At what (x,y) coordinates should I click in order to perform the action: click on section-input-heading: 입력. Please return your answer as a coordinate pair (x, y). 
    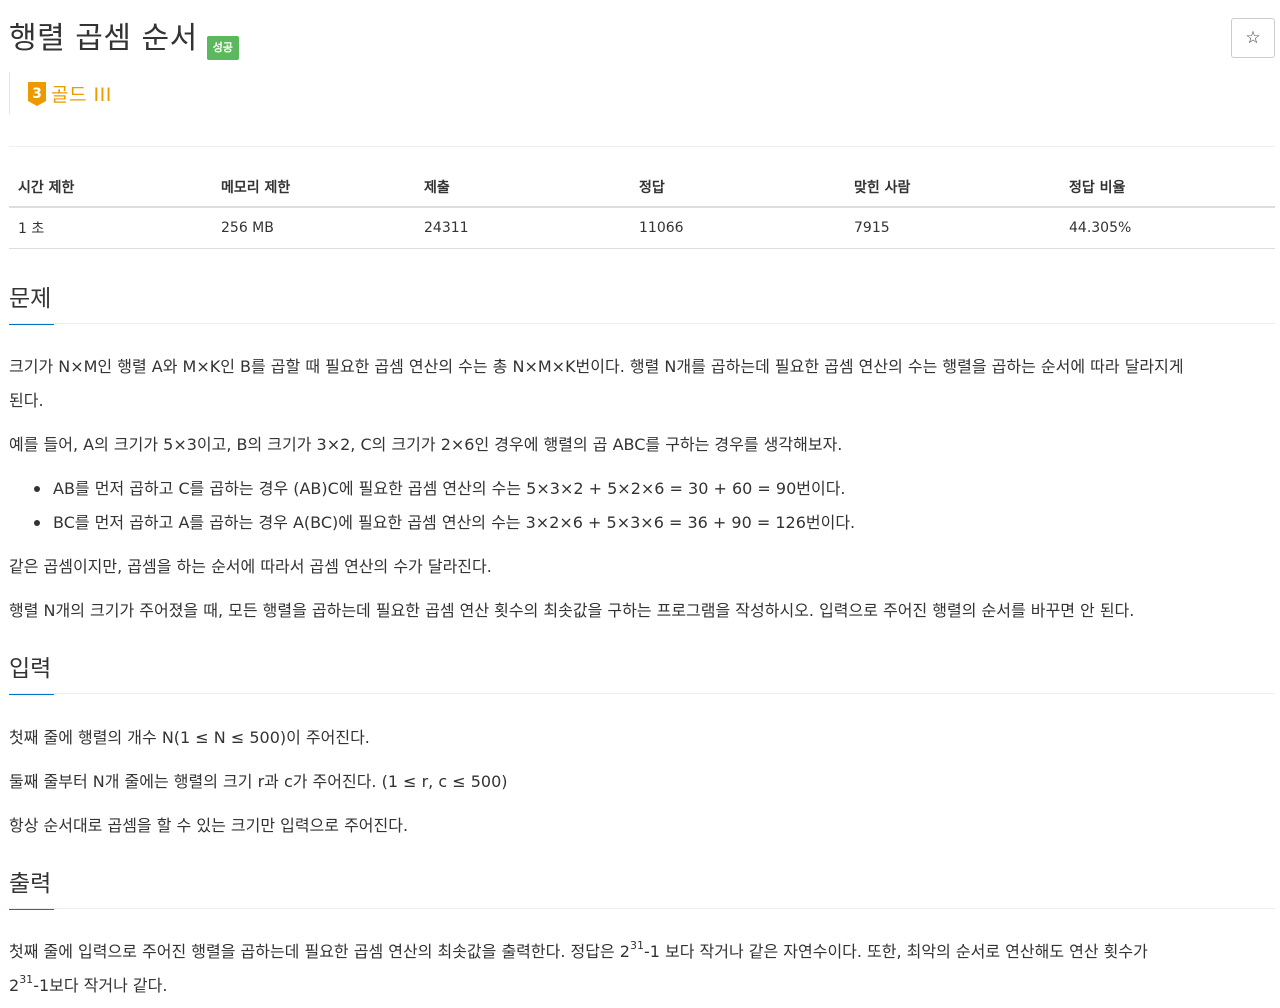
    Looking at the image, I should click on (31, 674).